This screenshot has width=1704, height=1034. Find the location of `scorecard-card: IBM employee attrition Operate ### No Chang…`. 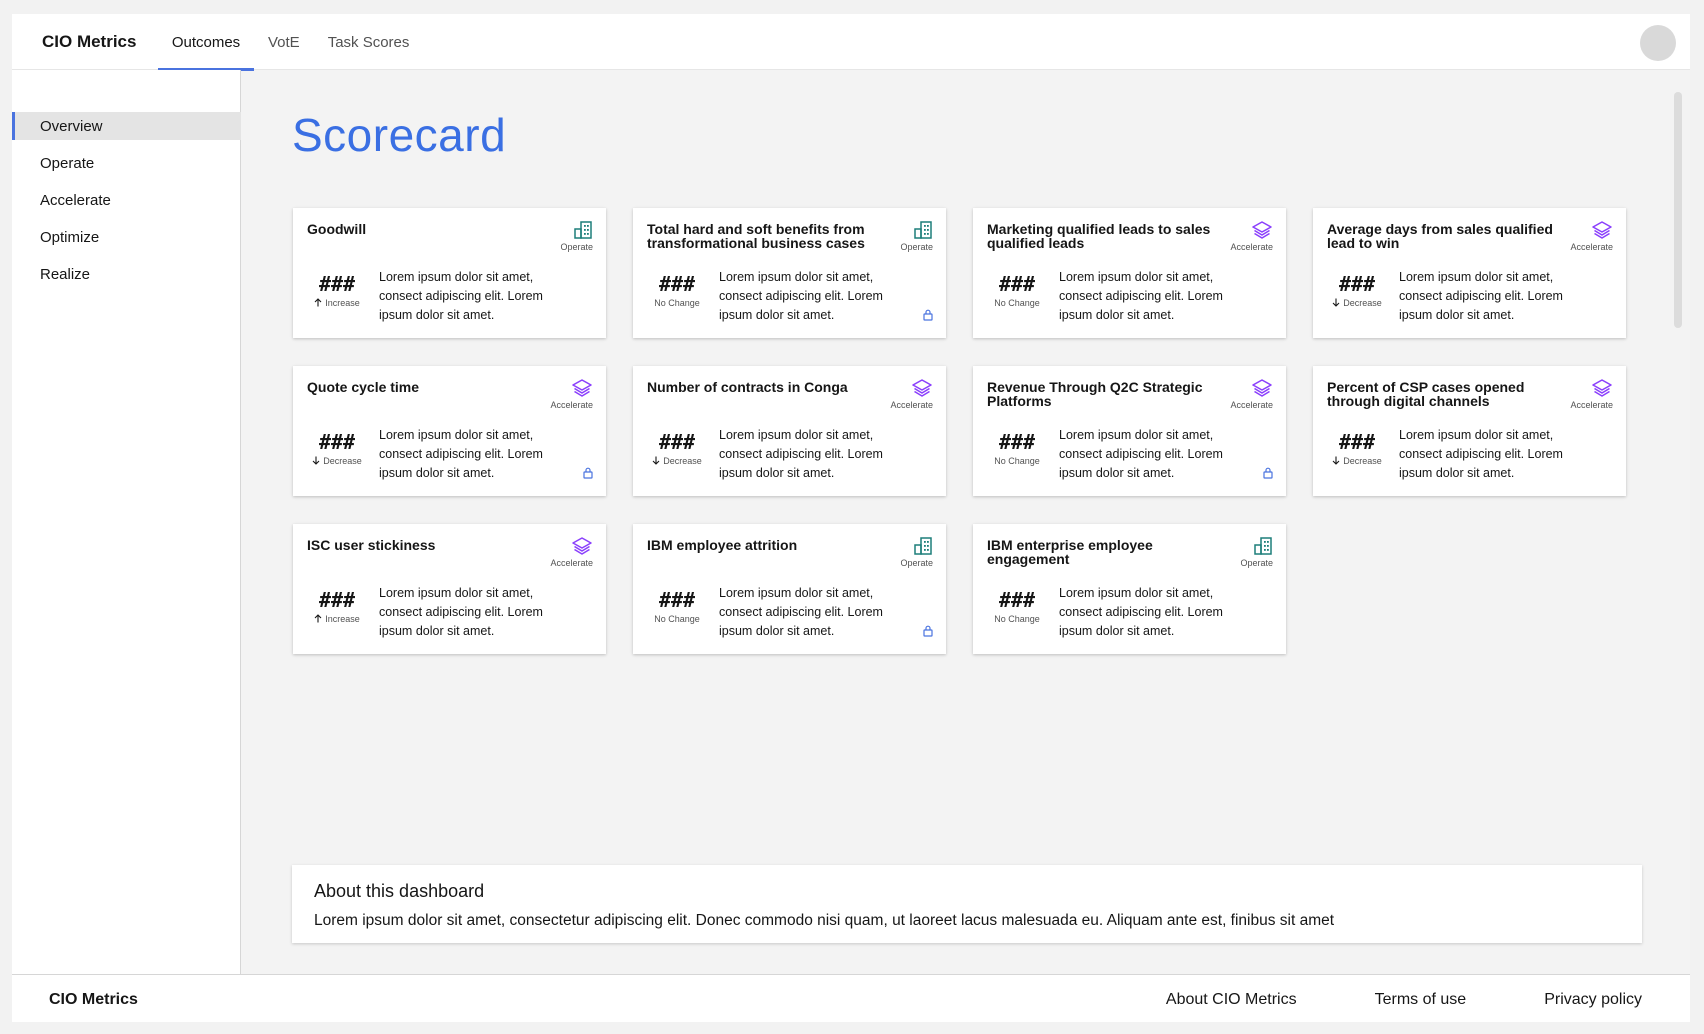

scorecard-card: IBM employee attrition Operate ### No Chang… is located at coordinates (789, 589).